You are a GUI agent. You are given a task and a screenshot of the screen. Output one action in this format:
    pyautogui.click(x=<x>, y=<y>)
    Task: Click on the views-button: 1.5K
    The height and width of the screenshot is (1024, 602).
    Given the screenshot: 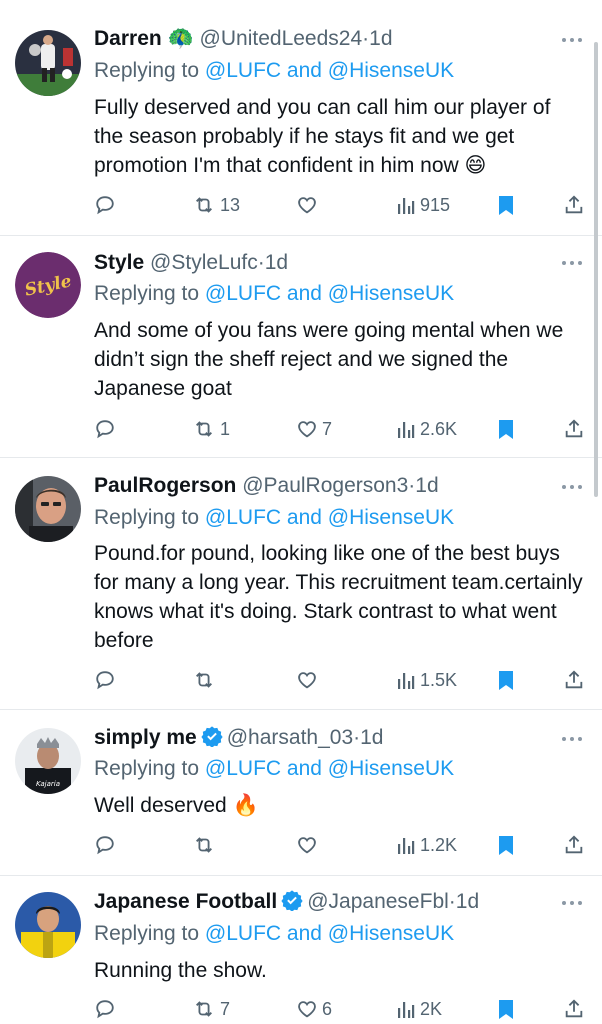 What is the action you would take?
    pyautogui.click(x=426, y=680)
    